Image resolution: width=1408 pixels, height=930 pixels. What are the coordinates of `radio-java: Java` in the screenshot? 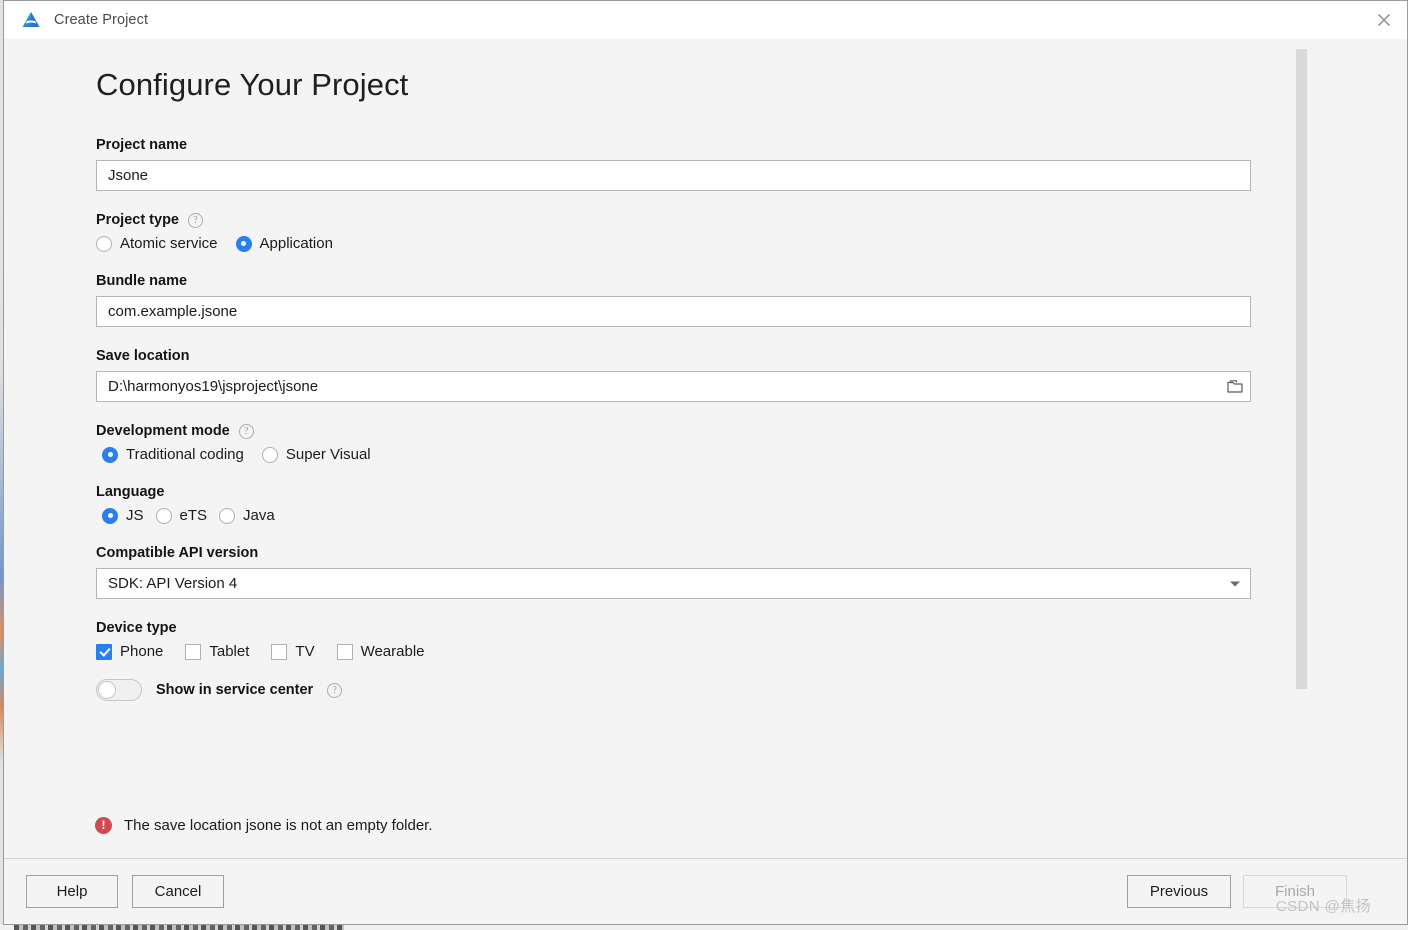 It's located at (247, 515).